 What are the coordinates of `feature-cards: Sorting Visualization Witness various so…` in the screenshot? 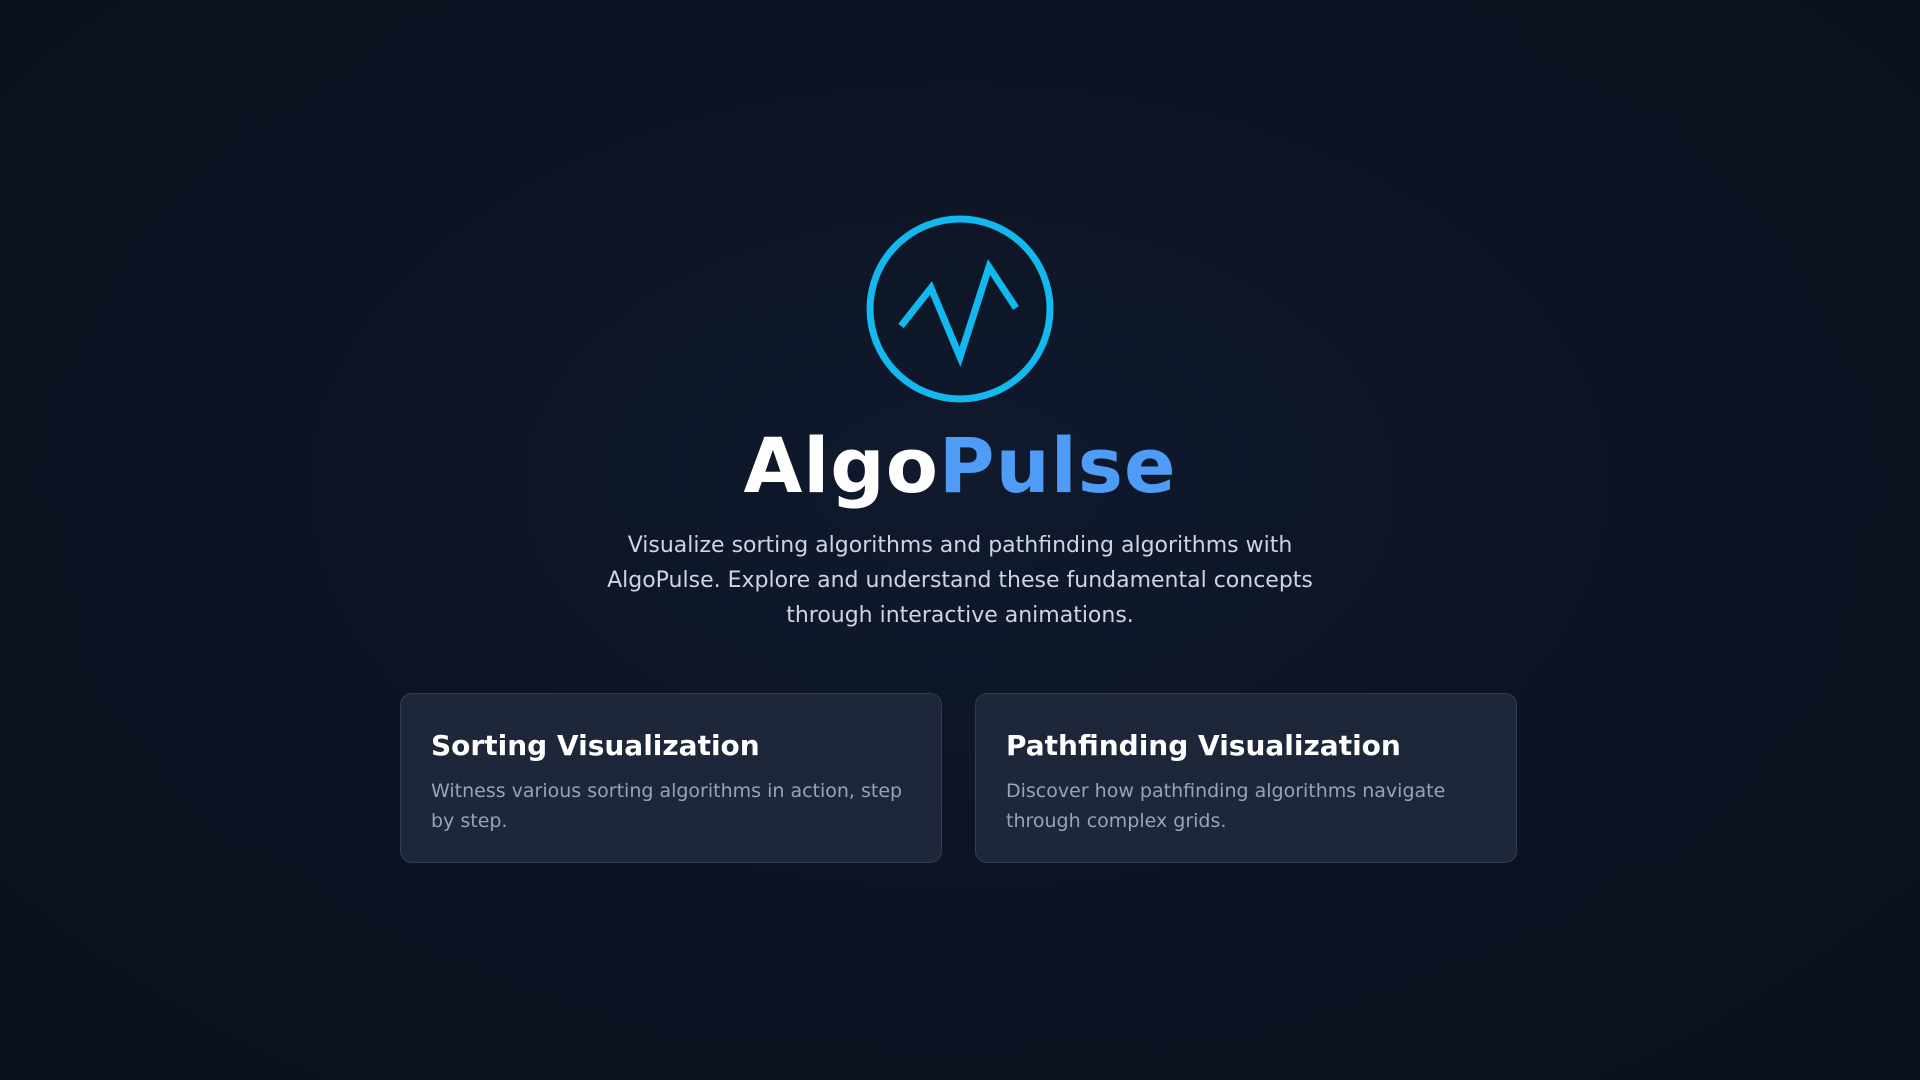 It's located at (960, 779).